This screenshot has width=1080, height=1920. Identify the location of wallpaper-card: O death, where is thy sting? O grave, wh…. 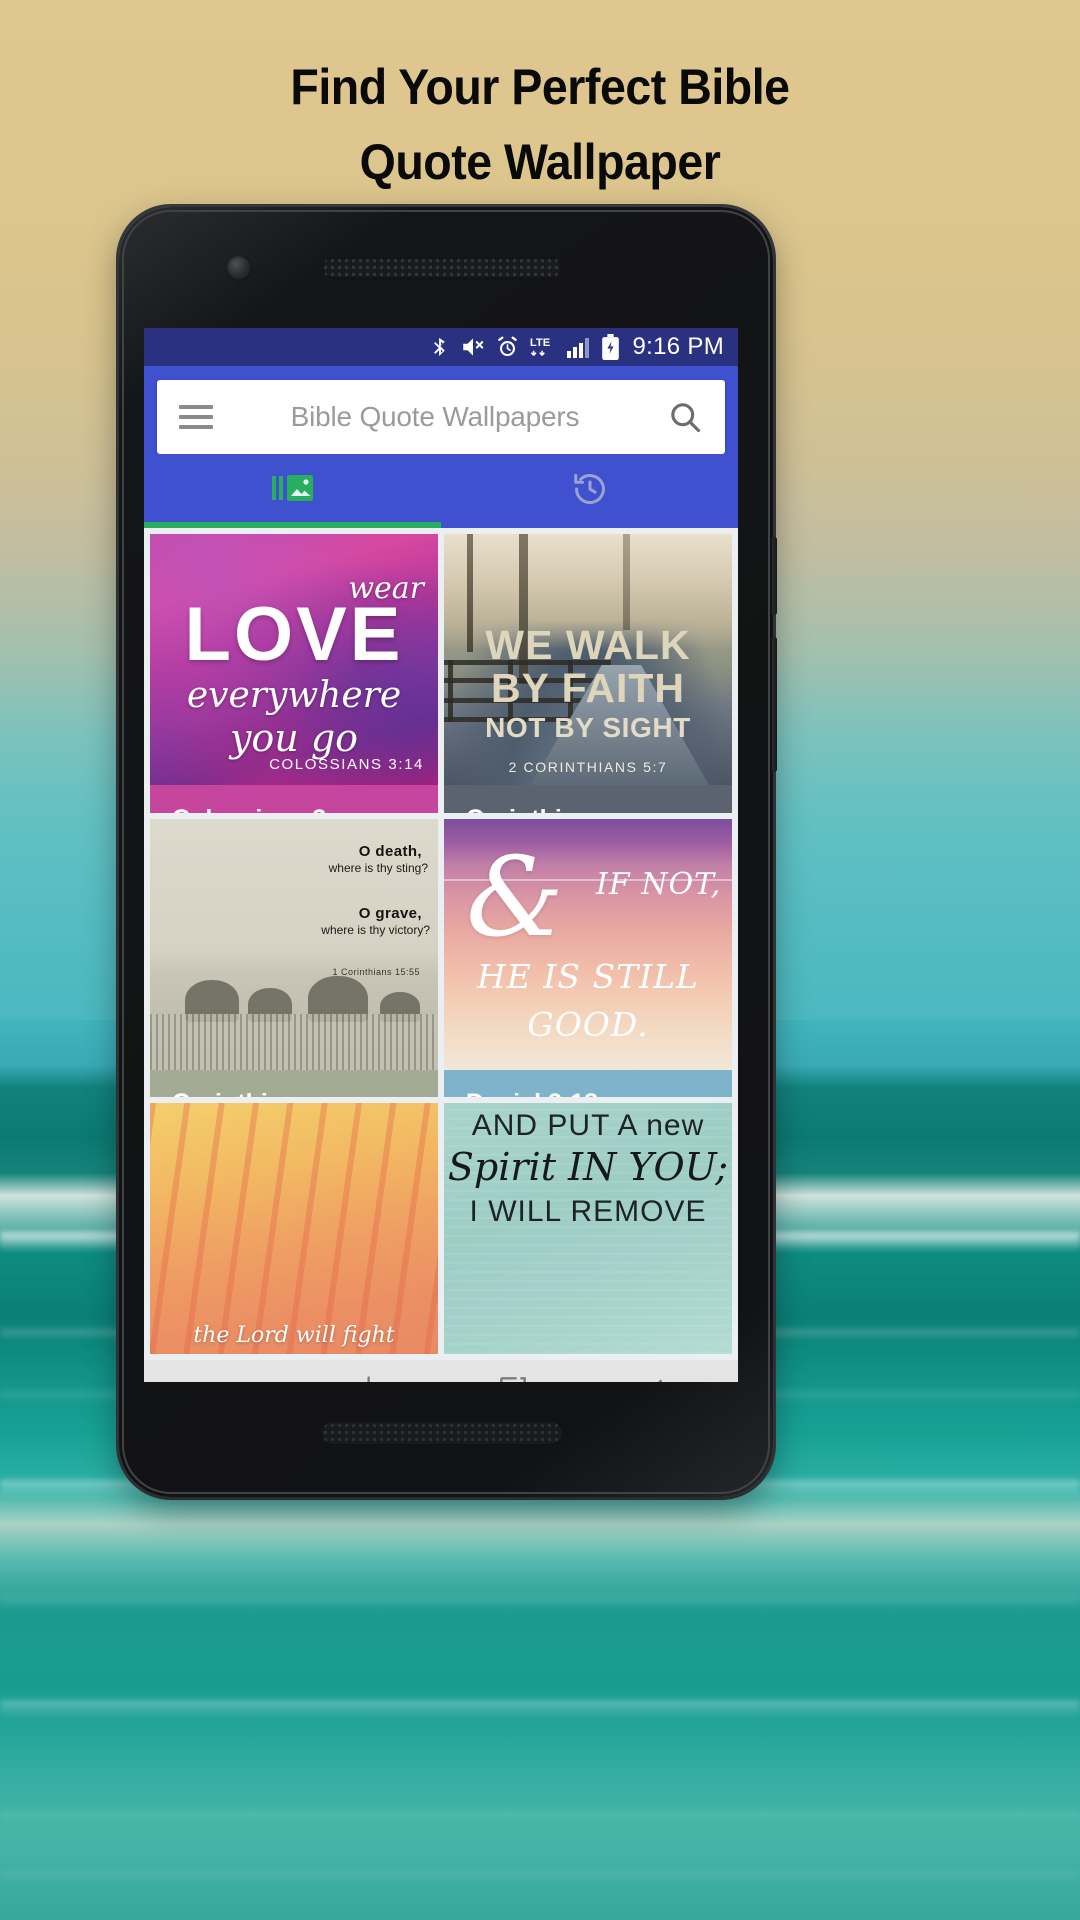
(294, 957).